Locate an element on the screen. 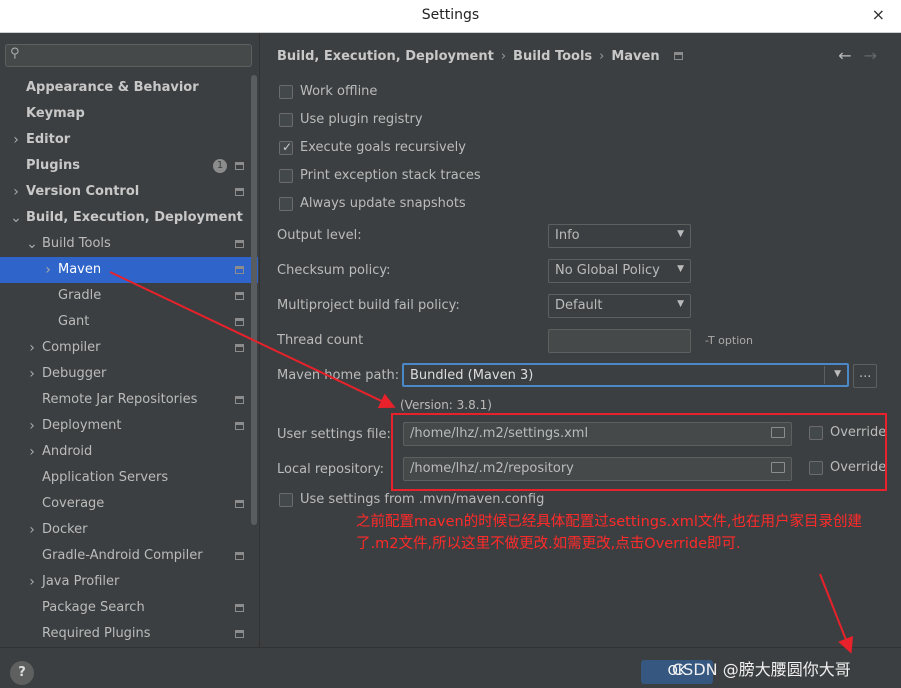 This screenshot has height=688, width=901. sidebar-item-label: Maven is located at coordinates (80, 269).